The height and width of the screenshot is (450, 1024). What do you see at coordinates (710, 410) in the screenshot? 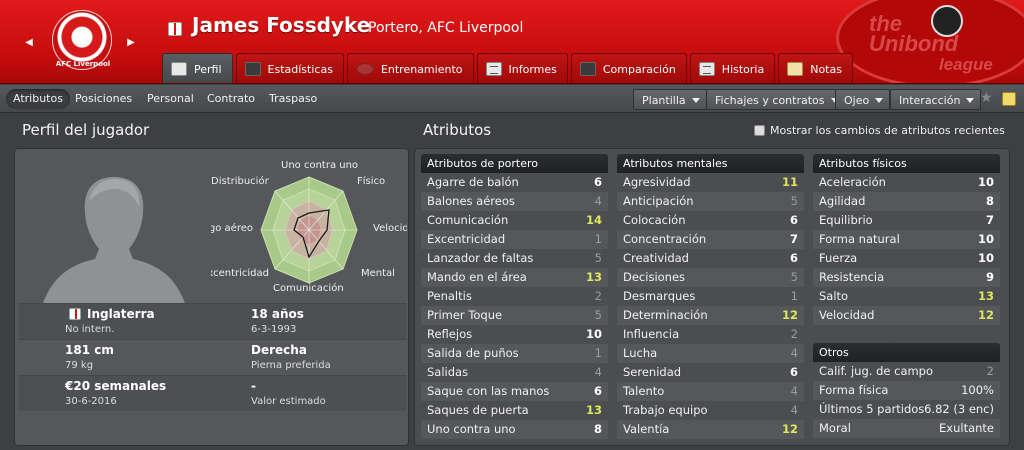
I see `attribute-row: Trabajo equipo 4` at bounding box center [710, 410].